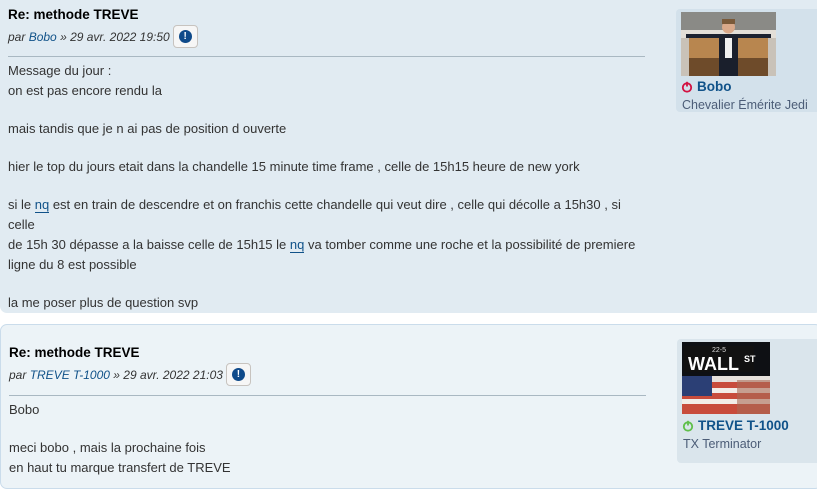  I want to click on post-date: » 29 avr. 2022 21:03, so click(168, 374).